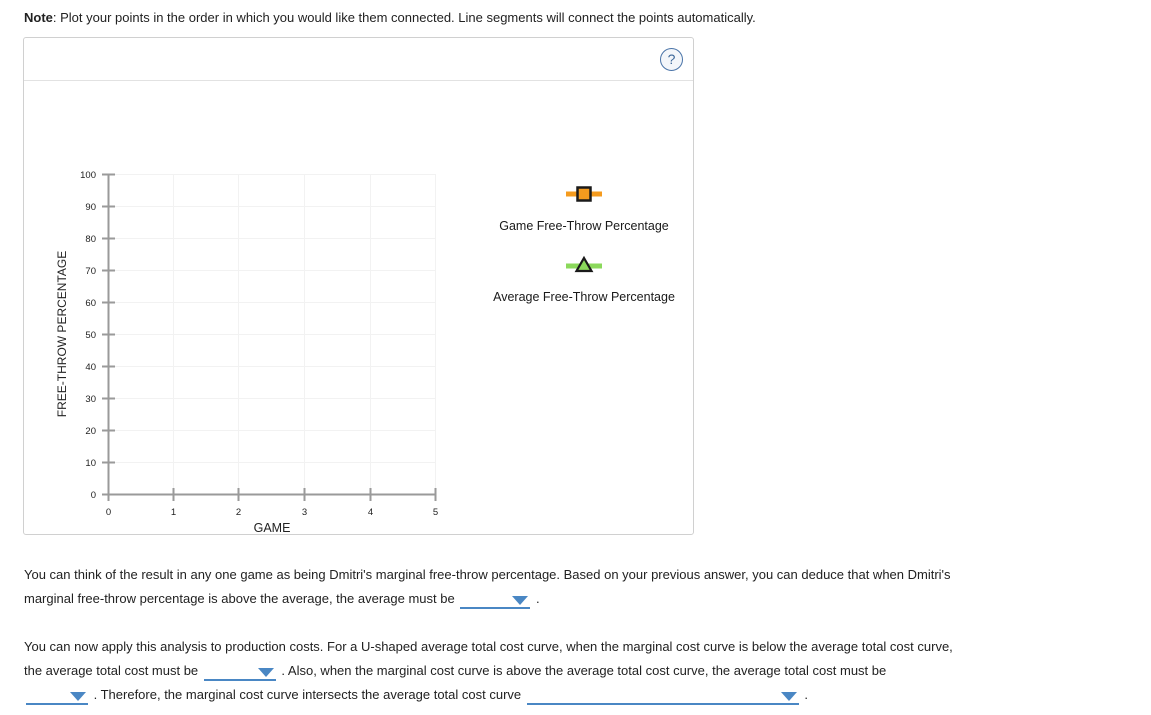  I want to click on y-tick-label: 90, so click(90, 207).